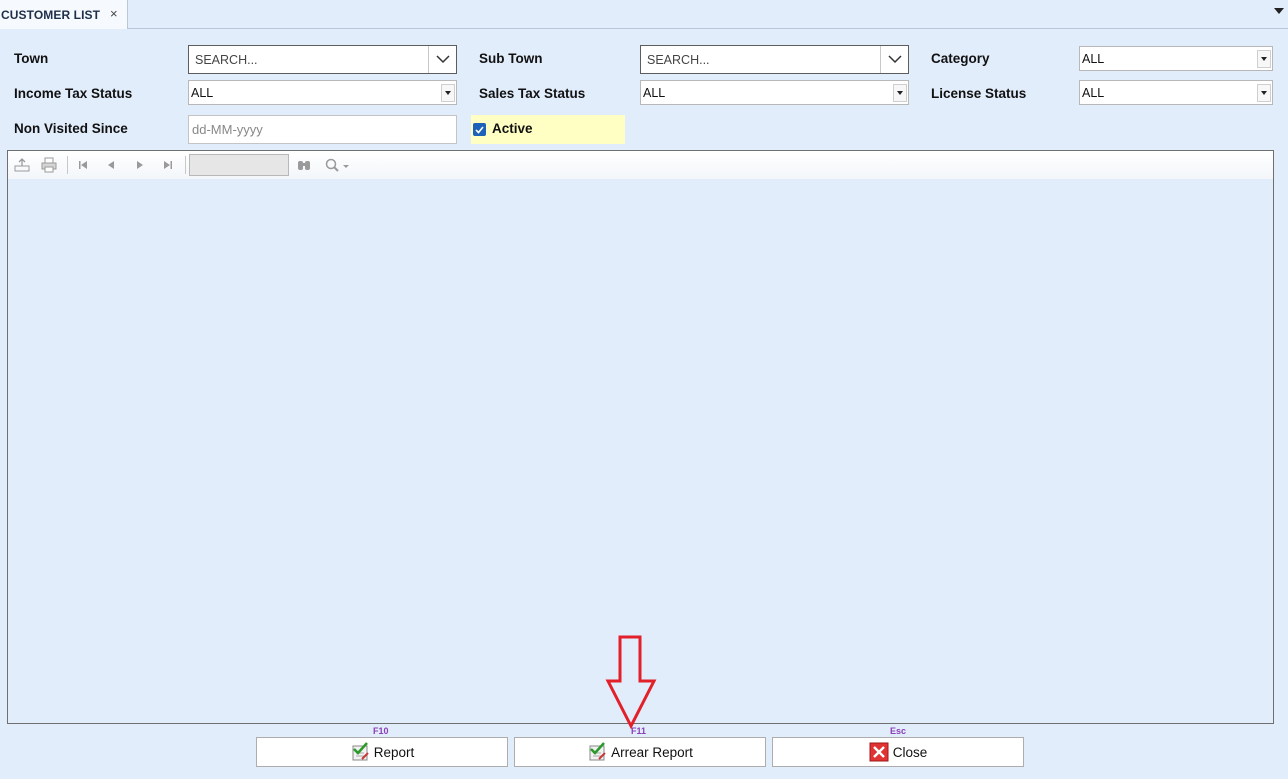 The height and width of the screenshot is (779, 1288). What do you see at coordinates (1093, 59) in the screenshot?
I see `category-value: ALL` at bounding box center [1093, 59].